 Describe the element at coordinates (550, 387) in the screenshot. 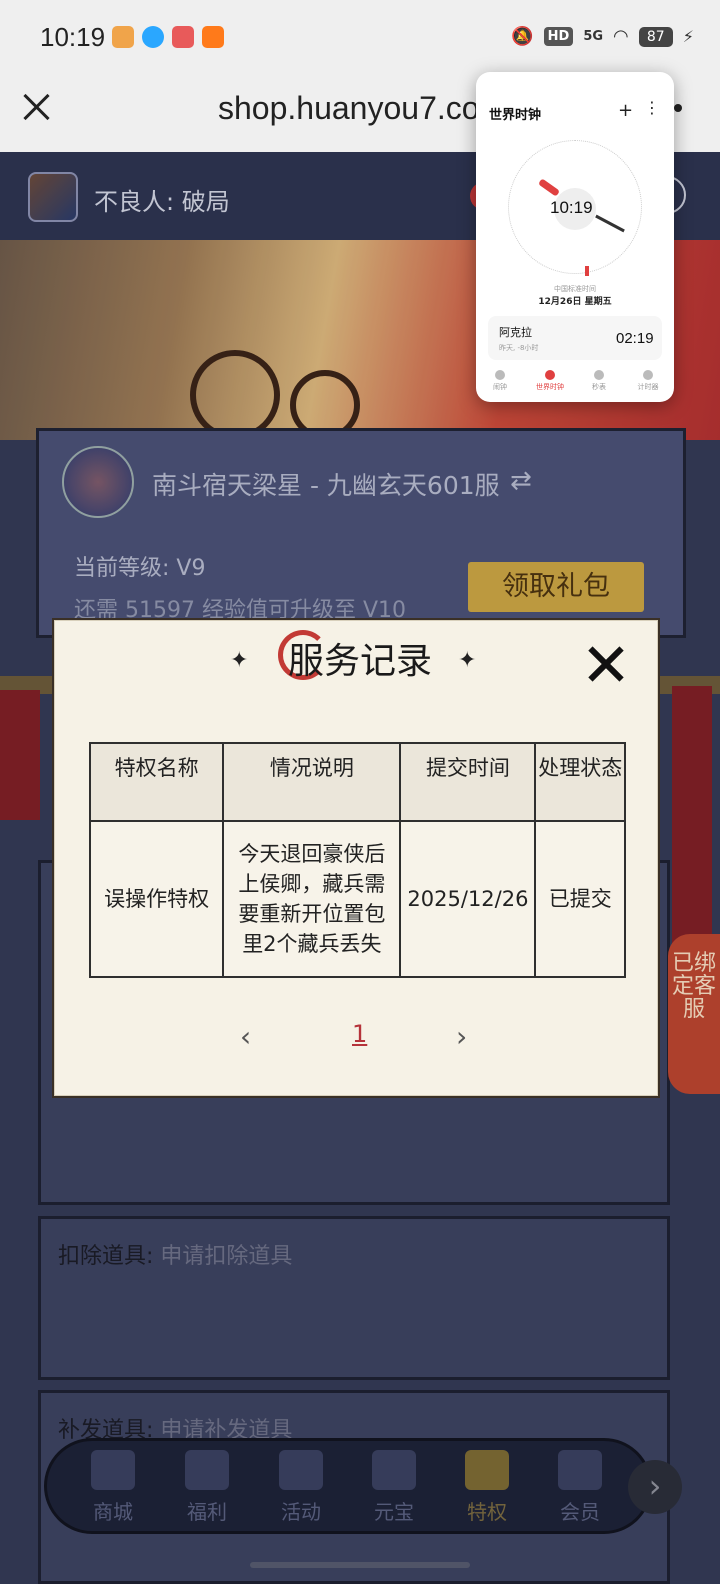

I see `tab-label: 世界时钟` at that location.